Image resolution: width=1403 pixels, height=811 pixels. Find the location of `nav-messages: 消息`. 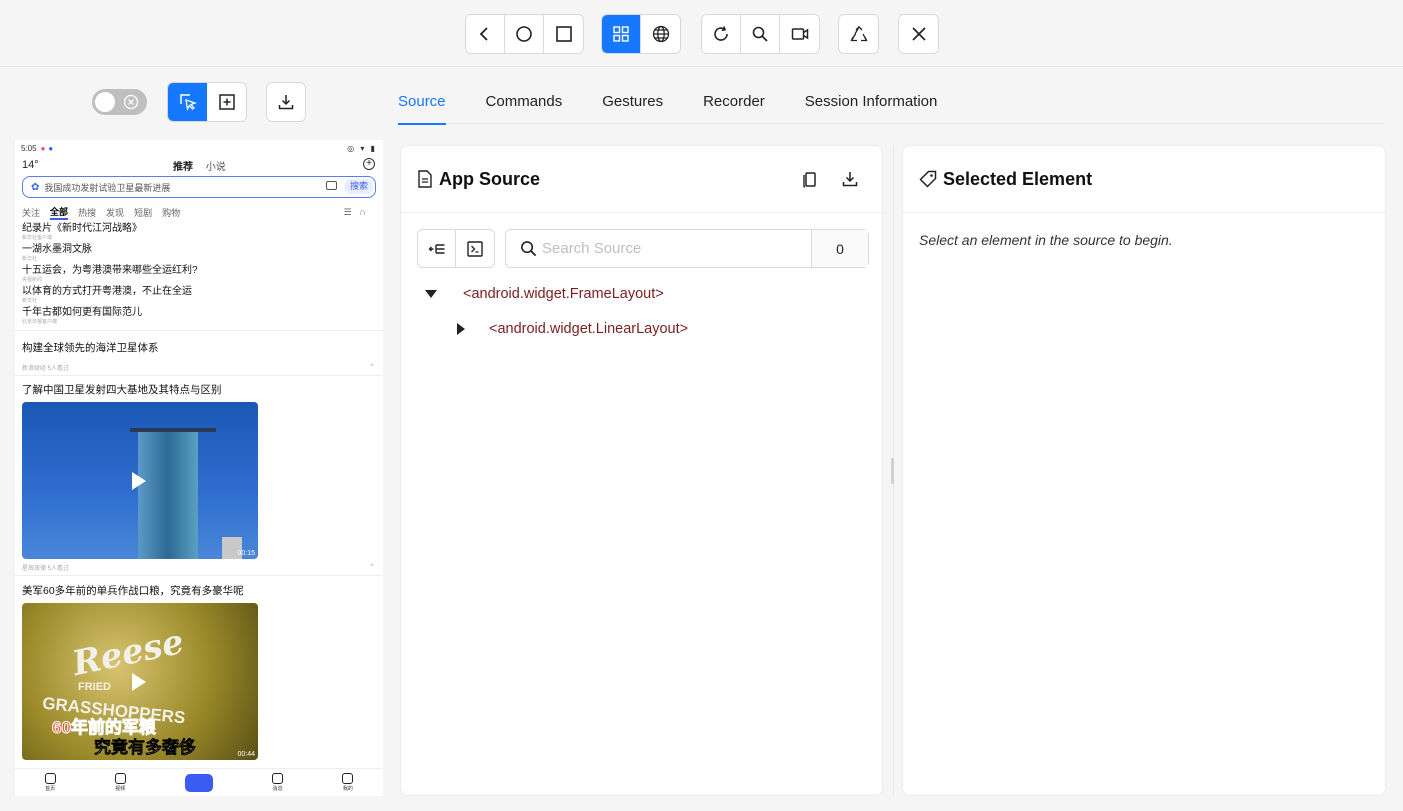

nav-messages: 消息 is located at coordinates (278, 782).